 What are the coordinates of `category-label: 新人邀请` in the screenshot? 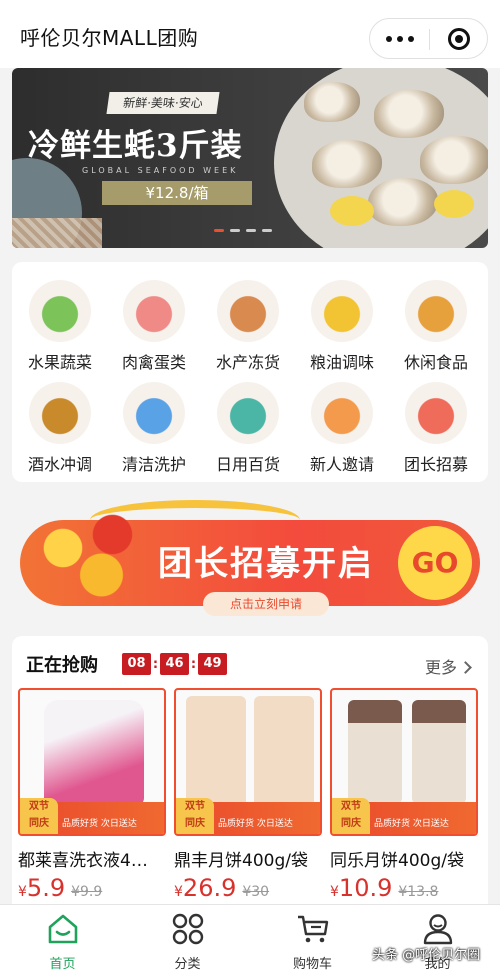 It's located at (341, 464).